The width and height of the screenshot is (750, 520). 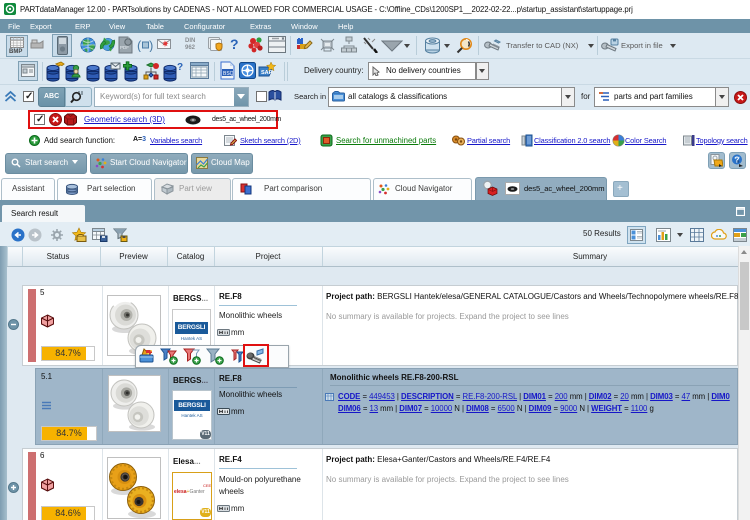 What do you see at coordinates (228, 74) in the screenshot?
I see `svg-text: BSQ` at bounding box center [228, 74].